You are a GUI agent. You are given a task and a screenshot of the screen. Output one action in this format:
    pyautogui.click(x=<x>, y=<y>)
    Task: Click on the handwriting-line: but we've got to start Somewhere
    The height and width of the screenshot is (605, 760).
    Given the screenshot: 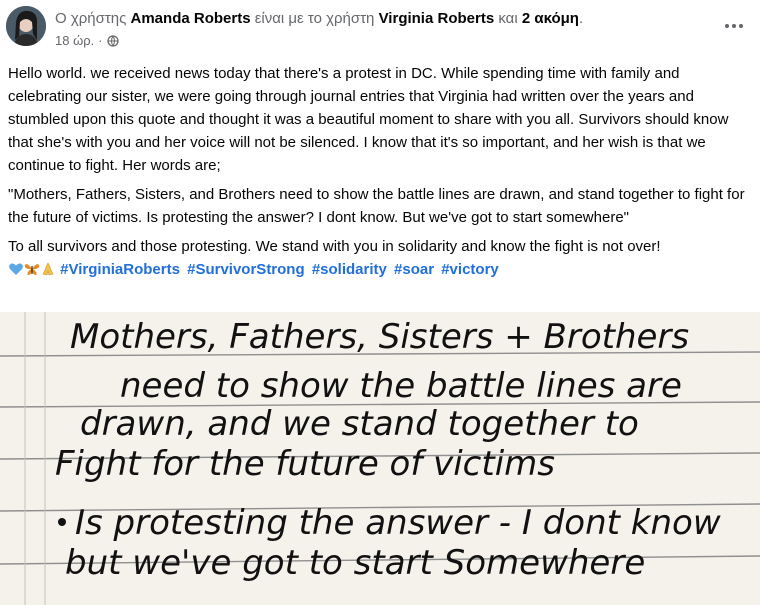 What is the action you would take?
    pyautogui.click(x=355, y=563)
    